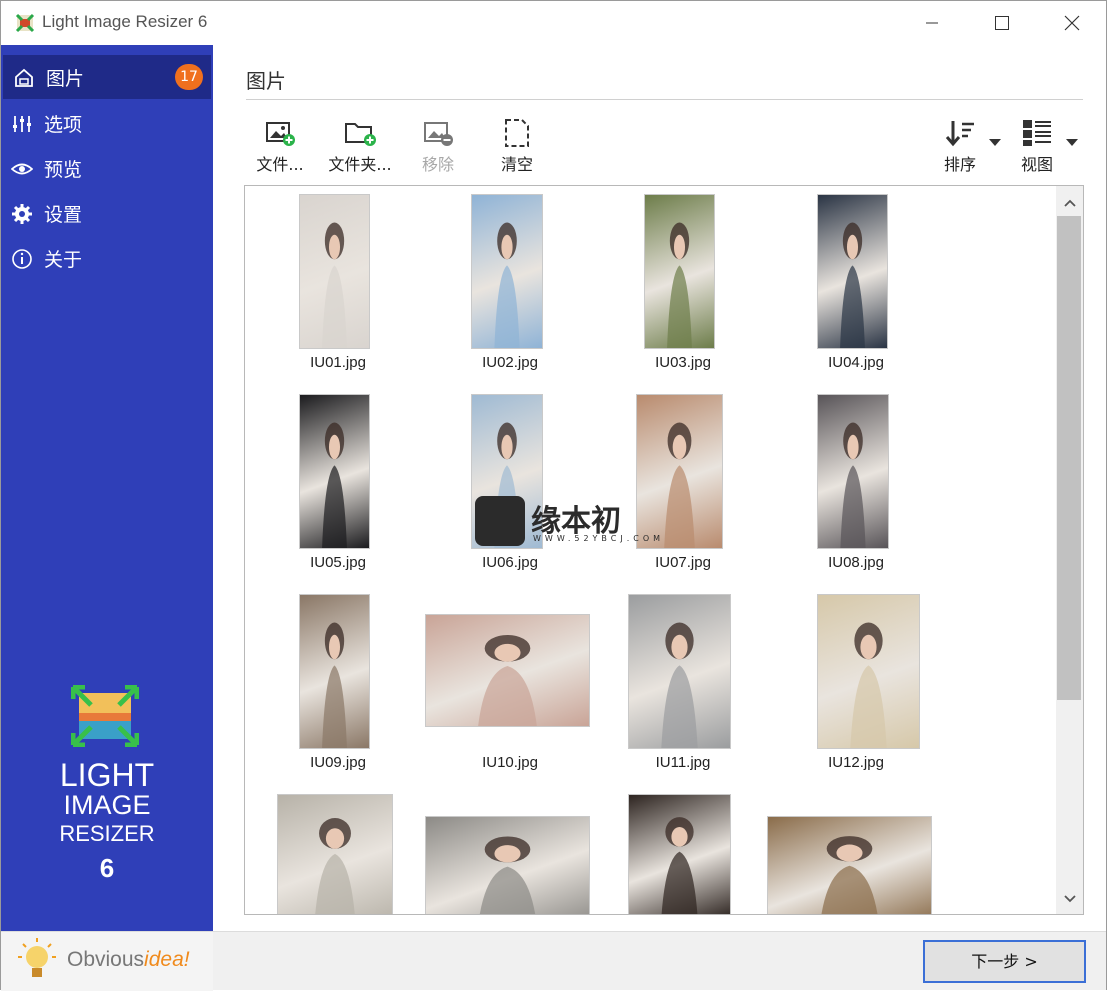  What do you see at coordinates (105, 716) in the screenshot?
I see `product-logo-icon` at bounding box center [105, 716].